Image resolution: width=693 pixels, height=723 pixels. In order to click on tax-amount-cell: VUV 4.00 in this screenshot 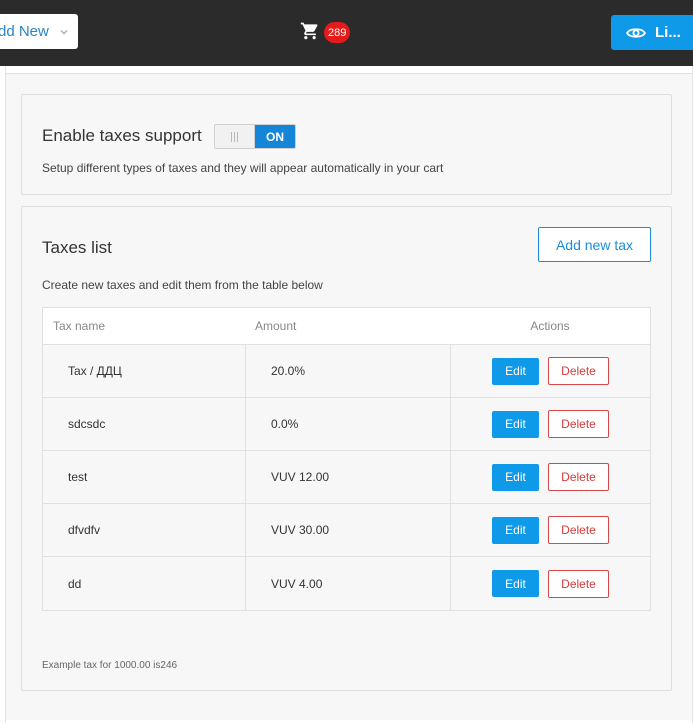, I will do `click(348, 583)`.